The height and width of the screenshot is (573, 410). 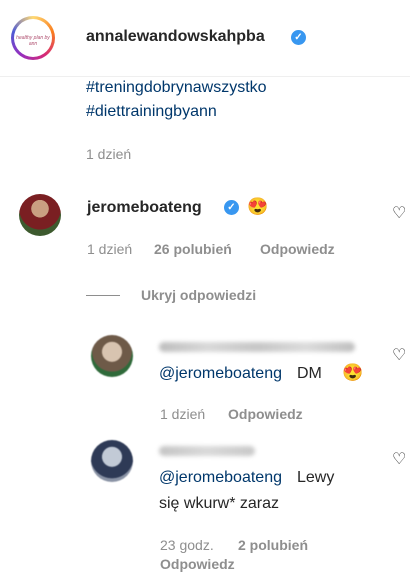 I want to click on comment-likes-count: 26 polubień, so click(x=193, y=249).